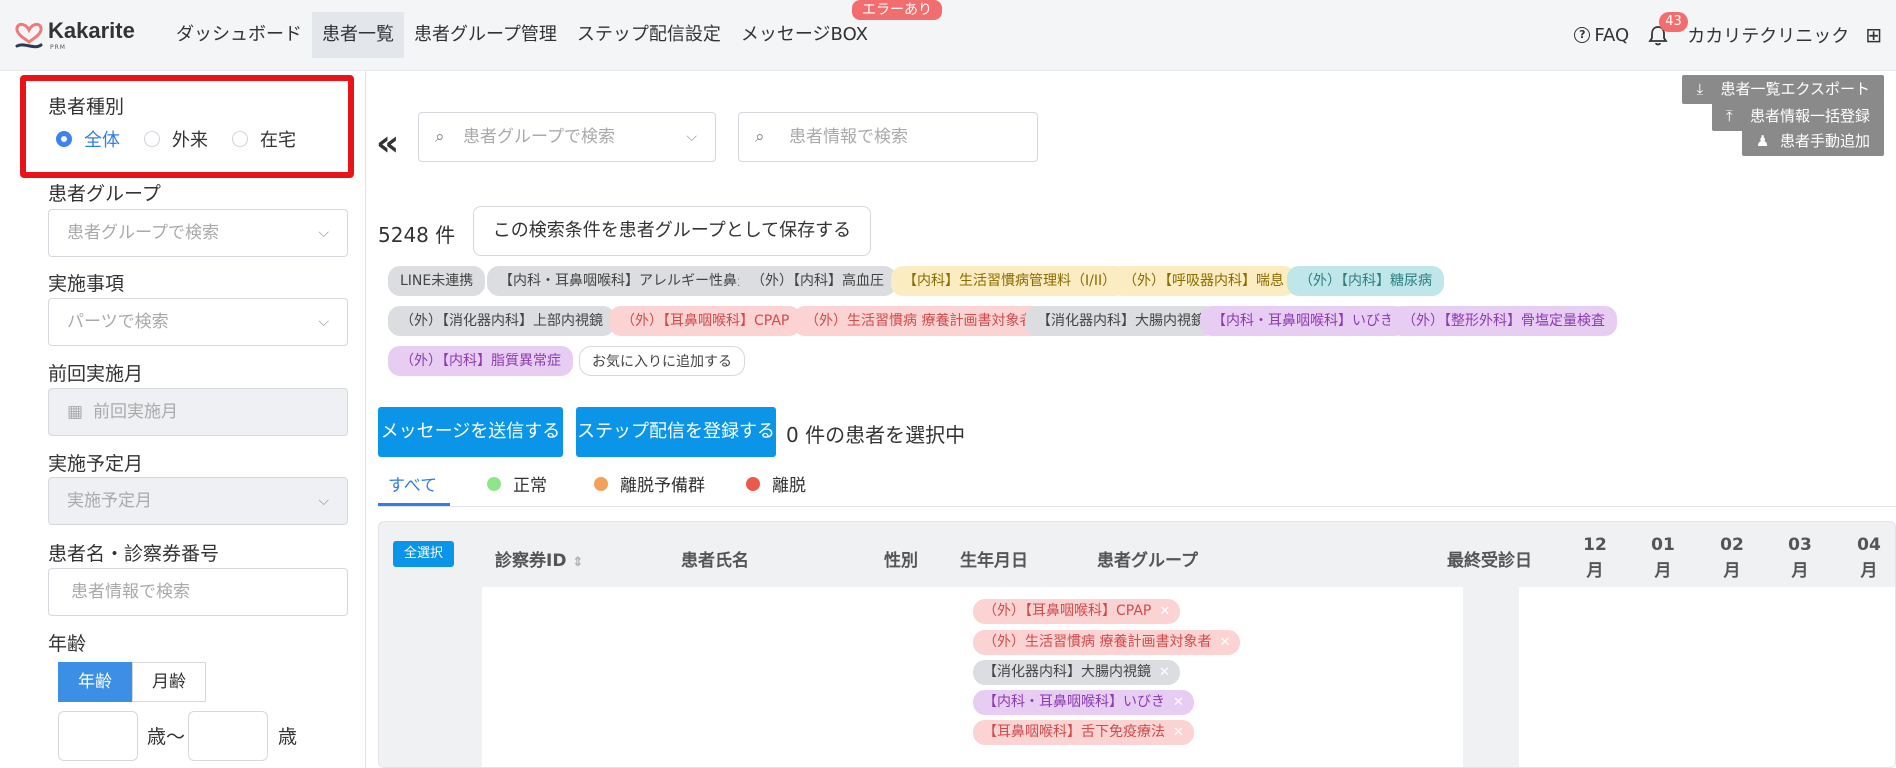 This screenshot has height=768, width=1896. Describe the element at coordinates (430, 677) in the screenshot. I see `row-checkbox-cell` at that location.